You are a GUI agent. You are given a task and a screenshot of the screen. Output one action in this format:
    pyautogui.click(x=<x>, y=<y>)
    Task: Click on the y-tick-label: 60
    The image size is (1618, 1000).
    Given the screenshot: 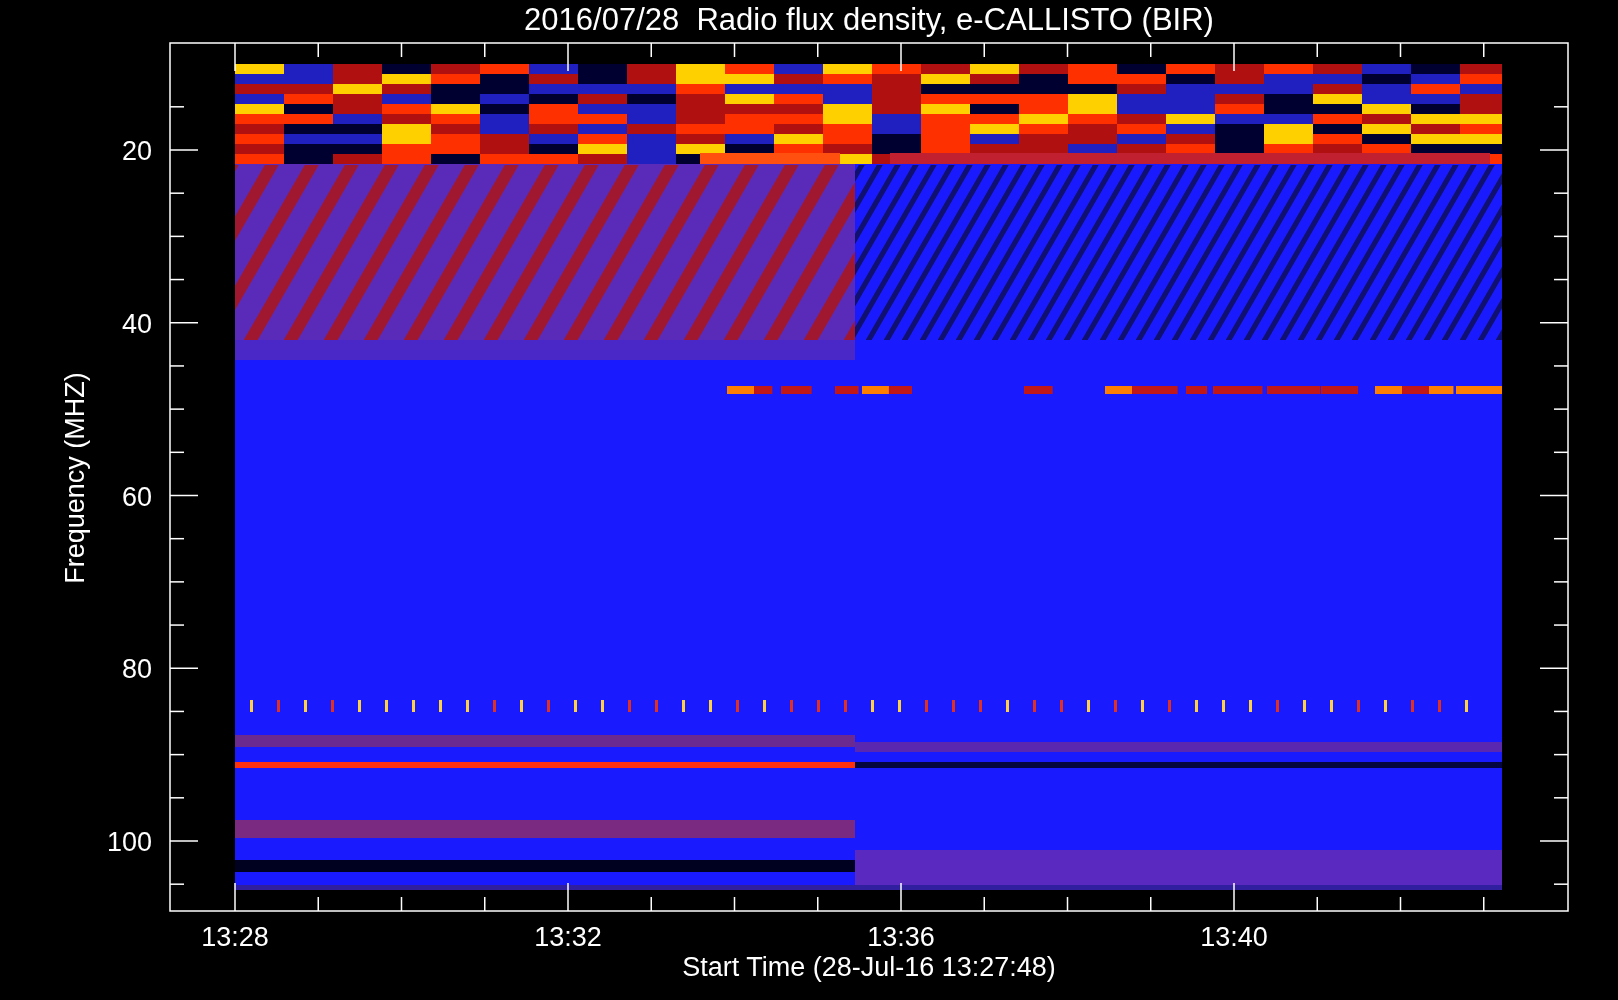 What is the action you would take?
    pyautogui.click(x=136, y=496)
    